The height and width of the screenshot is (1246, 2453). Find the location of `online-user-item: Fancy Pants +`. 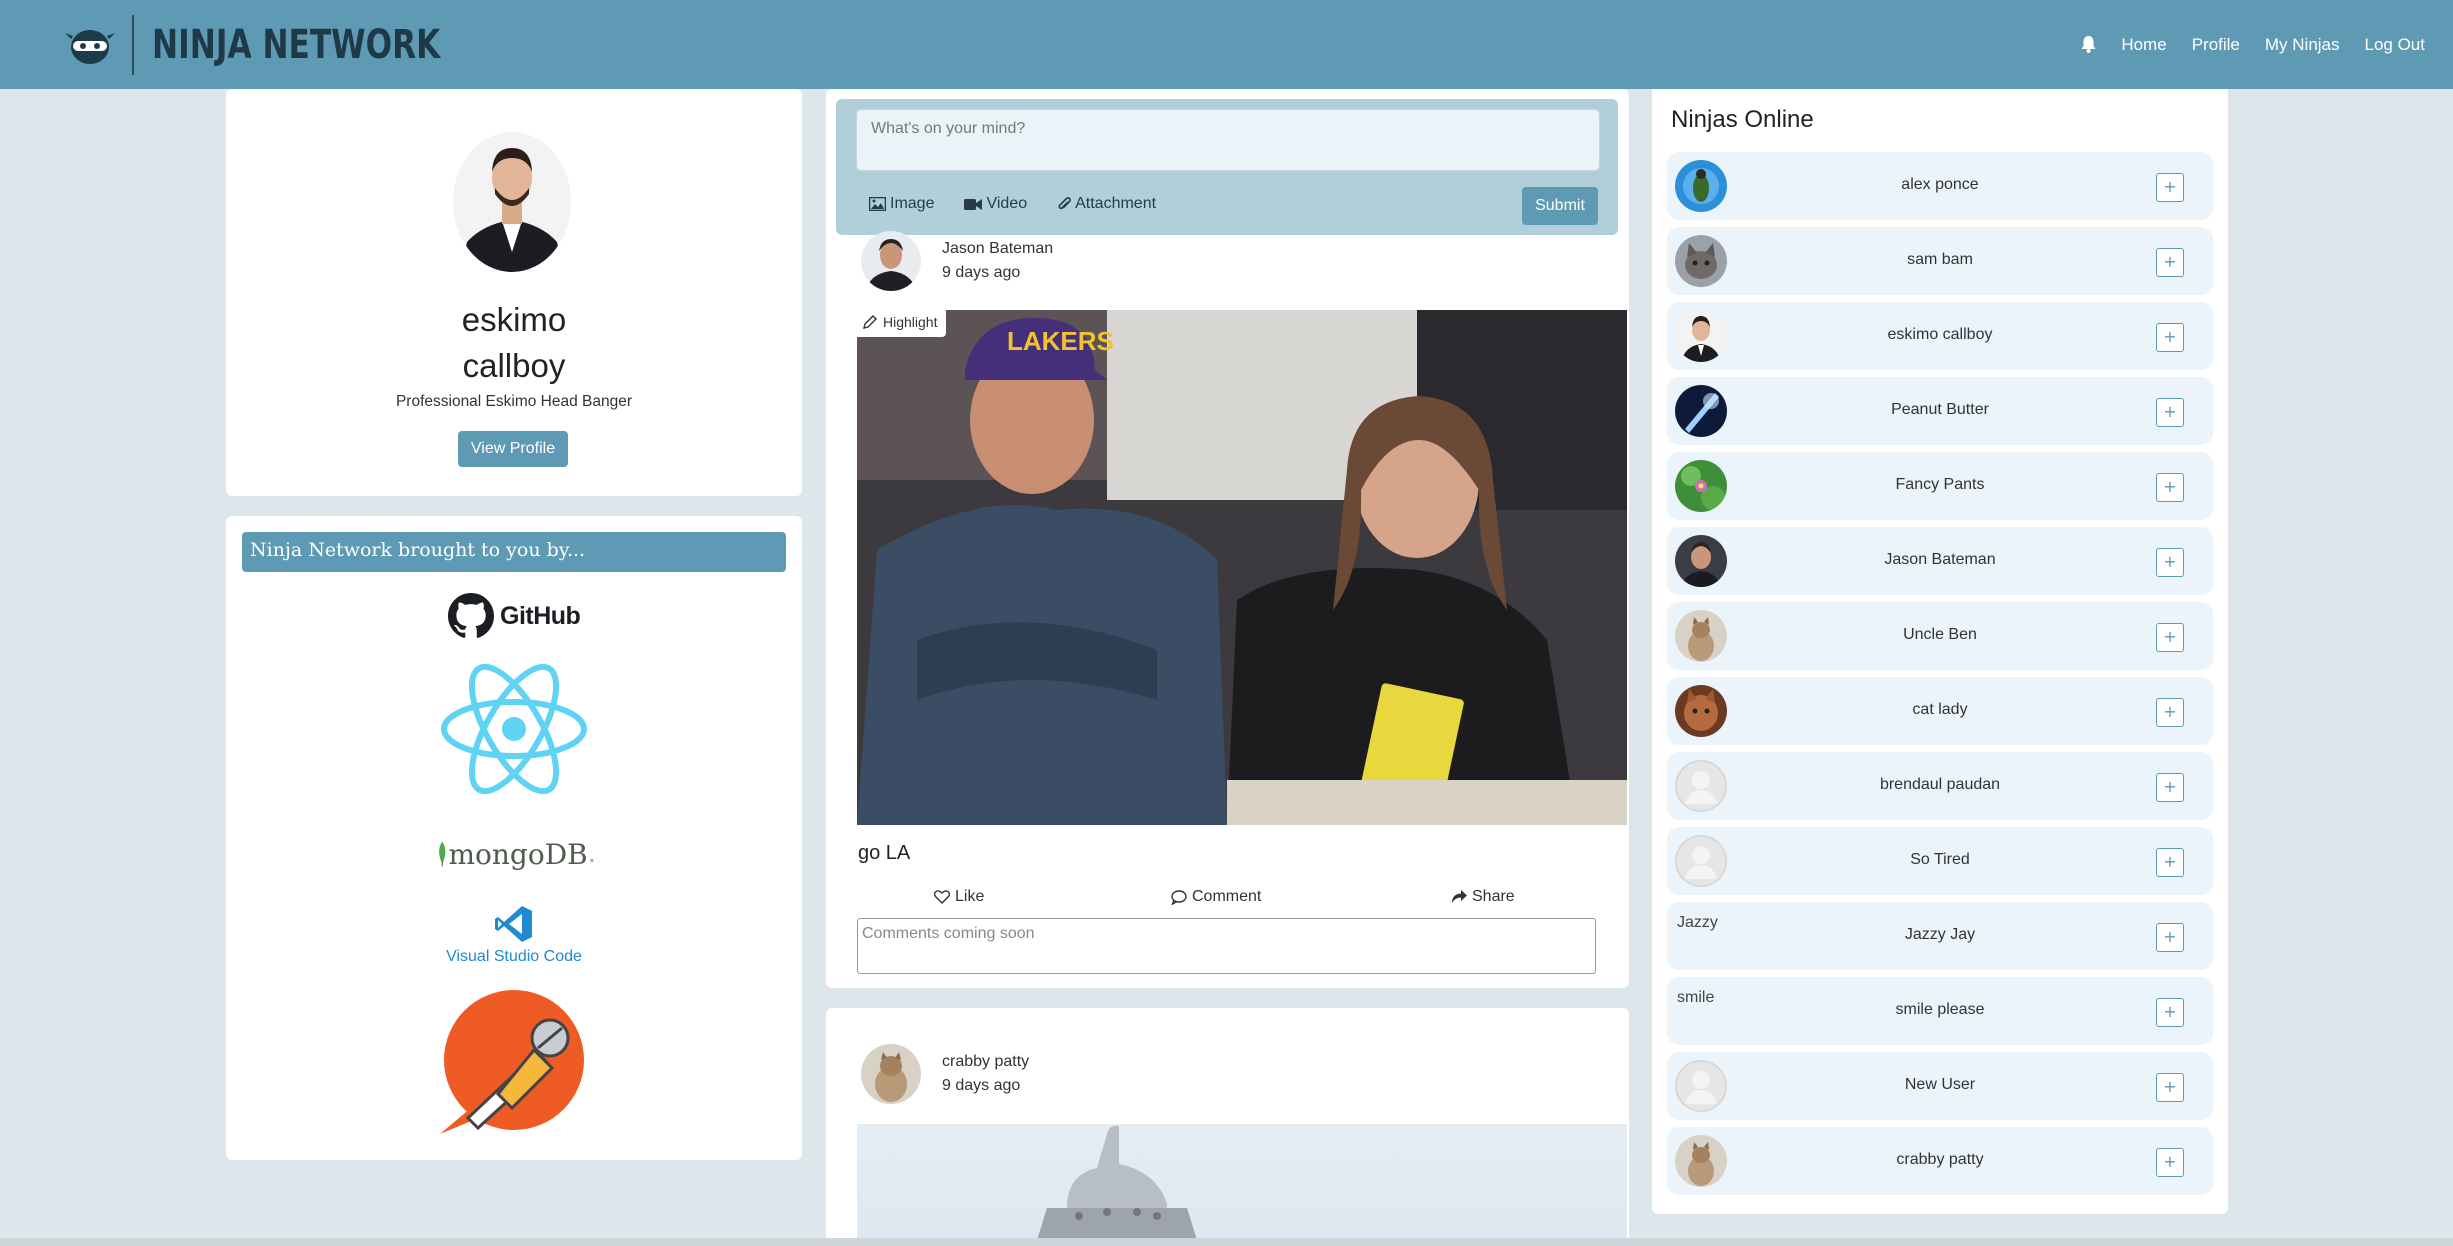

online-user-item: Fancy Pants + is located at coordinates (1940, 486).